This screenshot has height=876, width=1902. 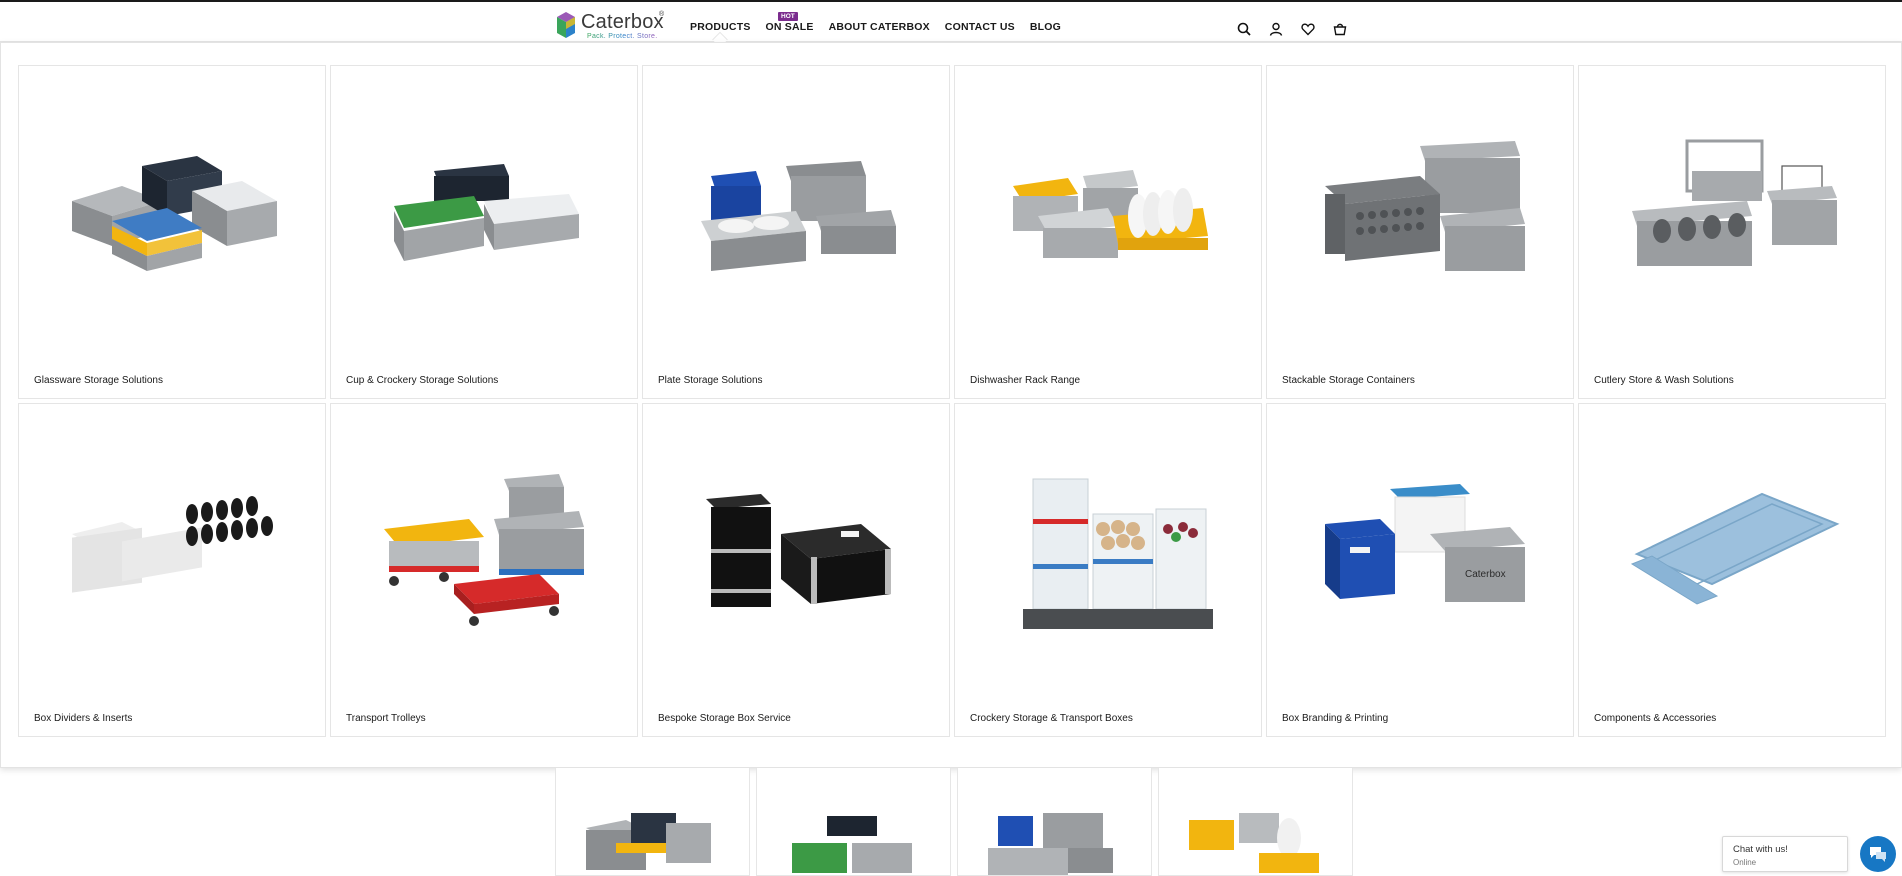 What do you see at coordinates (566, 25) in the screenshot?
I see `cube-logo-icon` at bounding box center [566, 25].